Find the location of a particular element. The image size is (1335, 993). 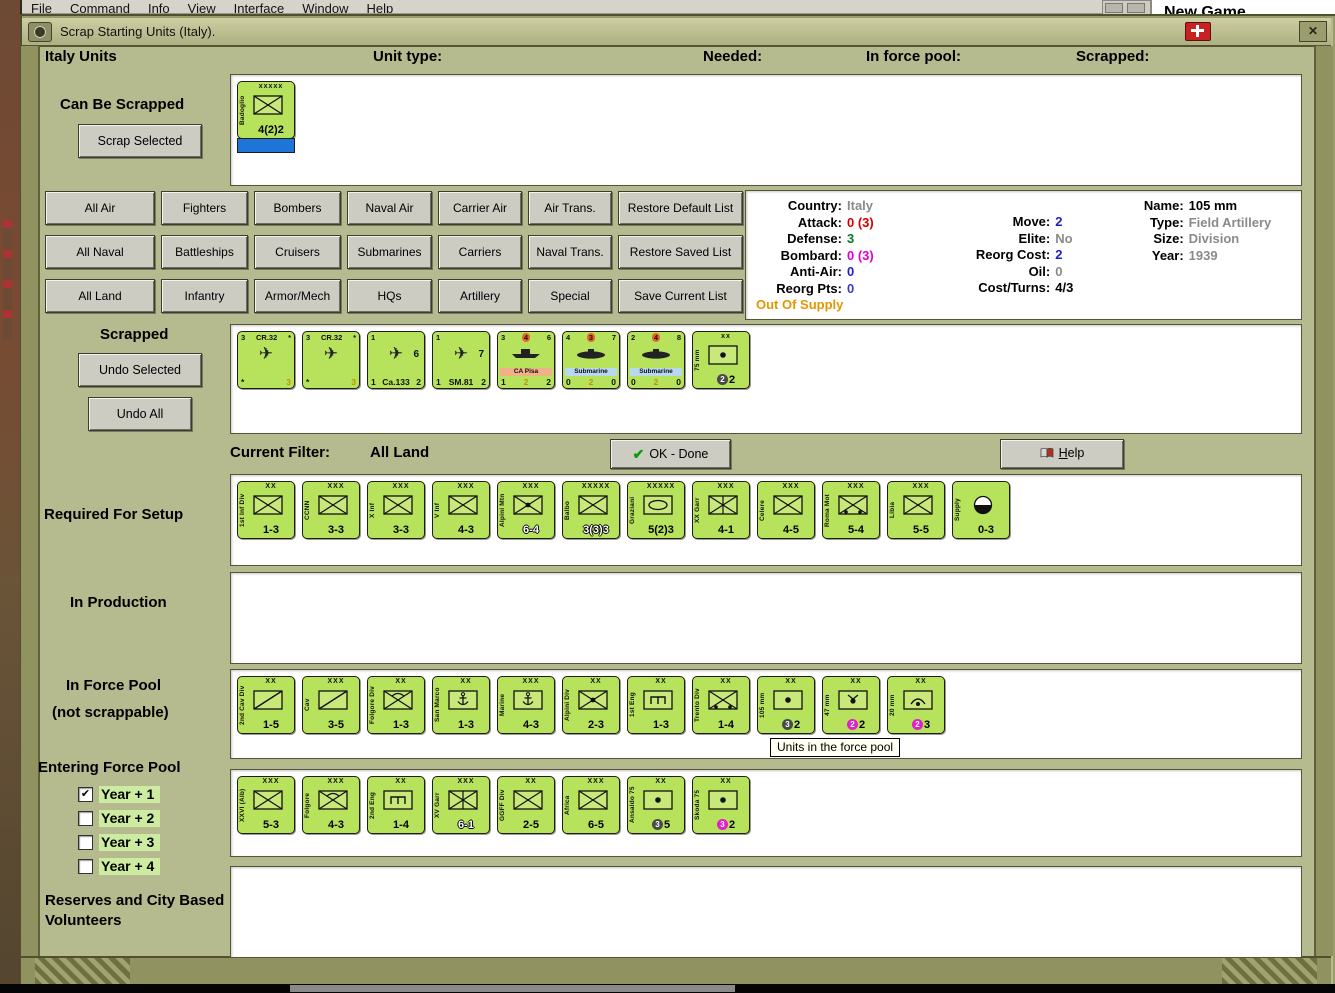

help-button: Help is located at coordinates (1062, 454).